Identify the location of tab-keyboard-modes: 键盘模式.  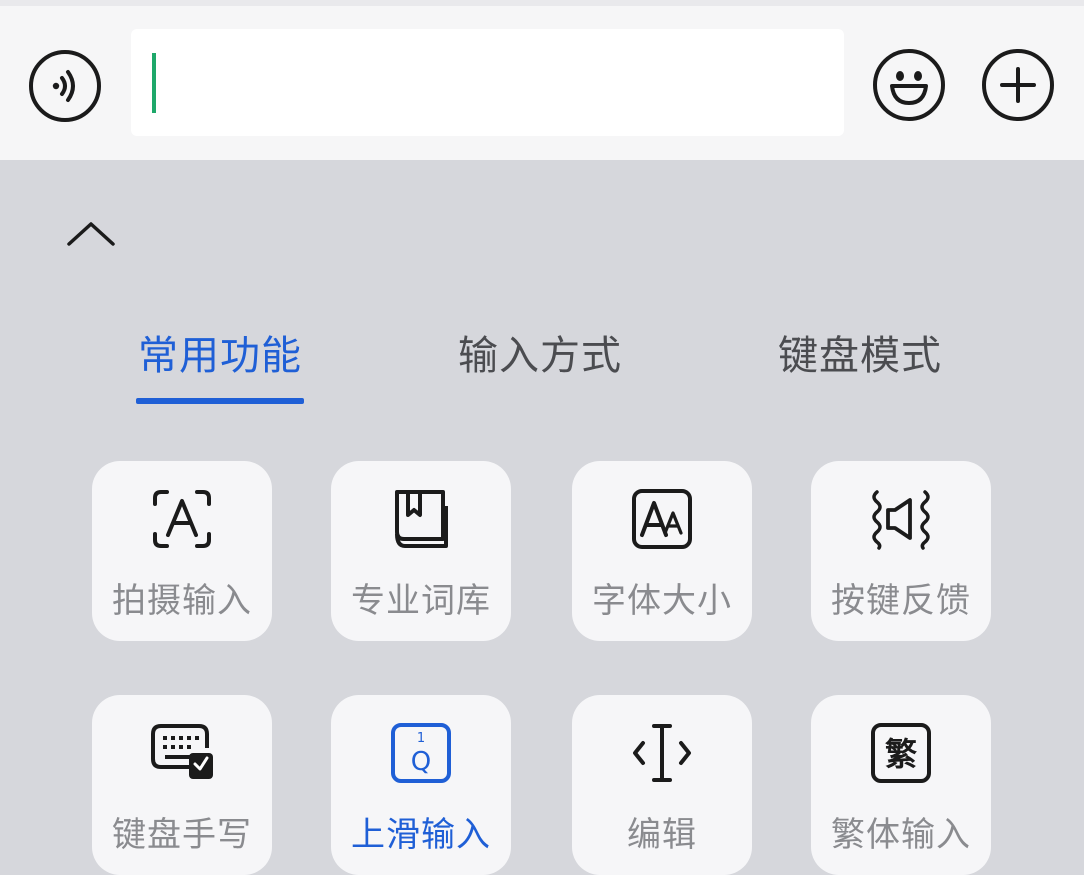
(863, 356).